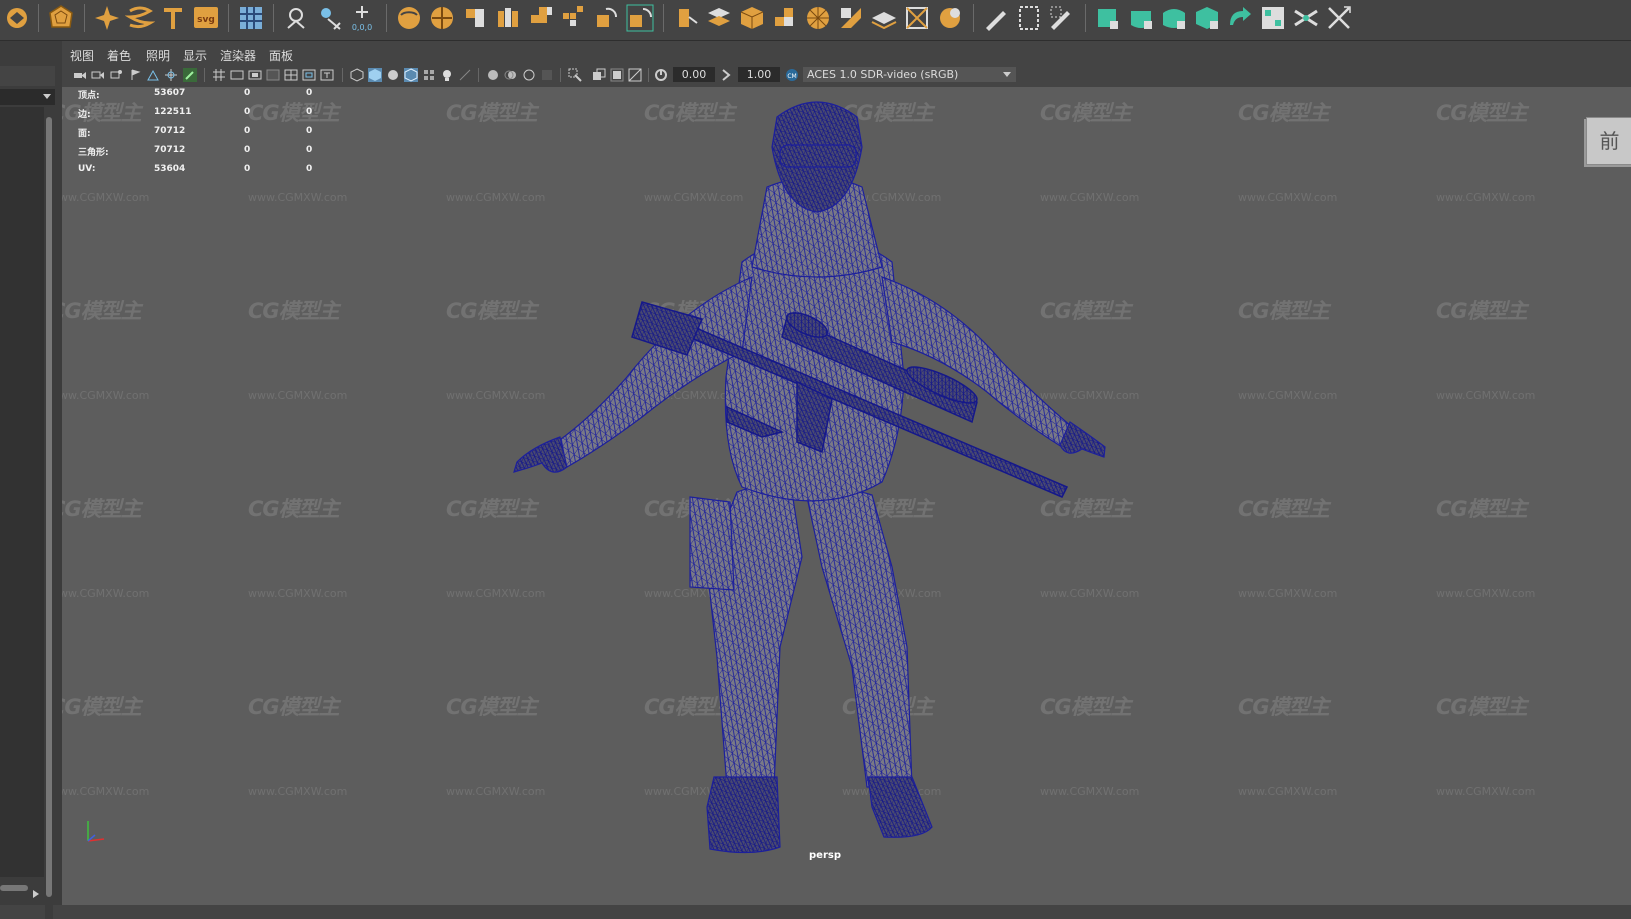 The image size is (1631, 919). Describe the element at coordinates (116, 75) in the screenshot. I see `bookmark-icon` at that location.